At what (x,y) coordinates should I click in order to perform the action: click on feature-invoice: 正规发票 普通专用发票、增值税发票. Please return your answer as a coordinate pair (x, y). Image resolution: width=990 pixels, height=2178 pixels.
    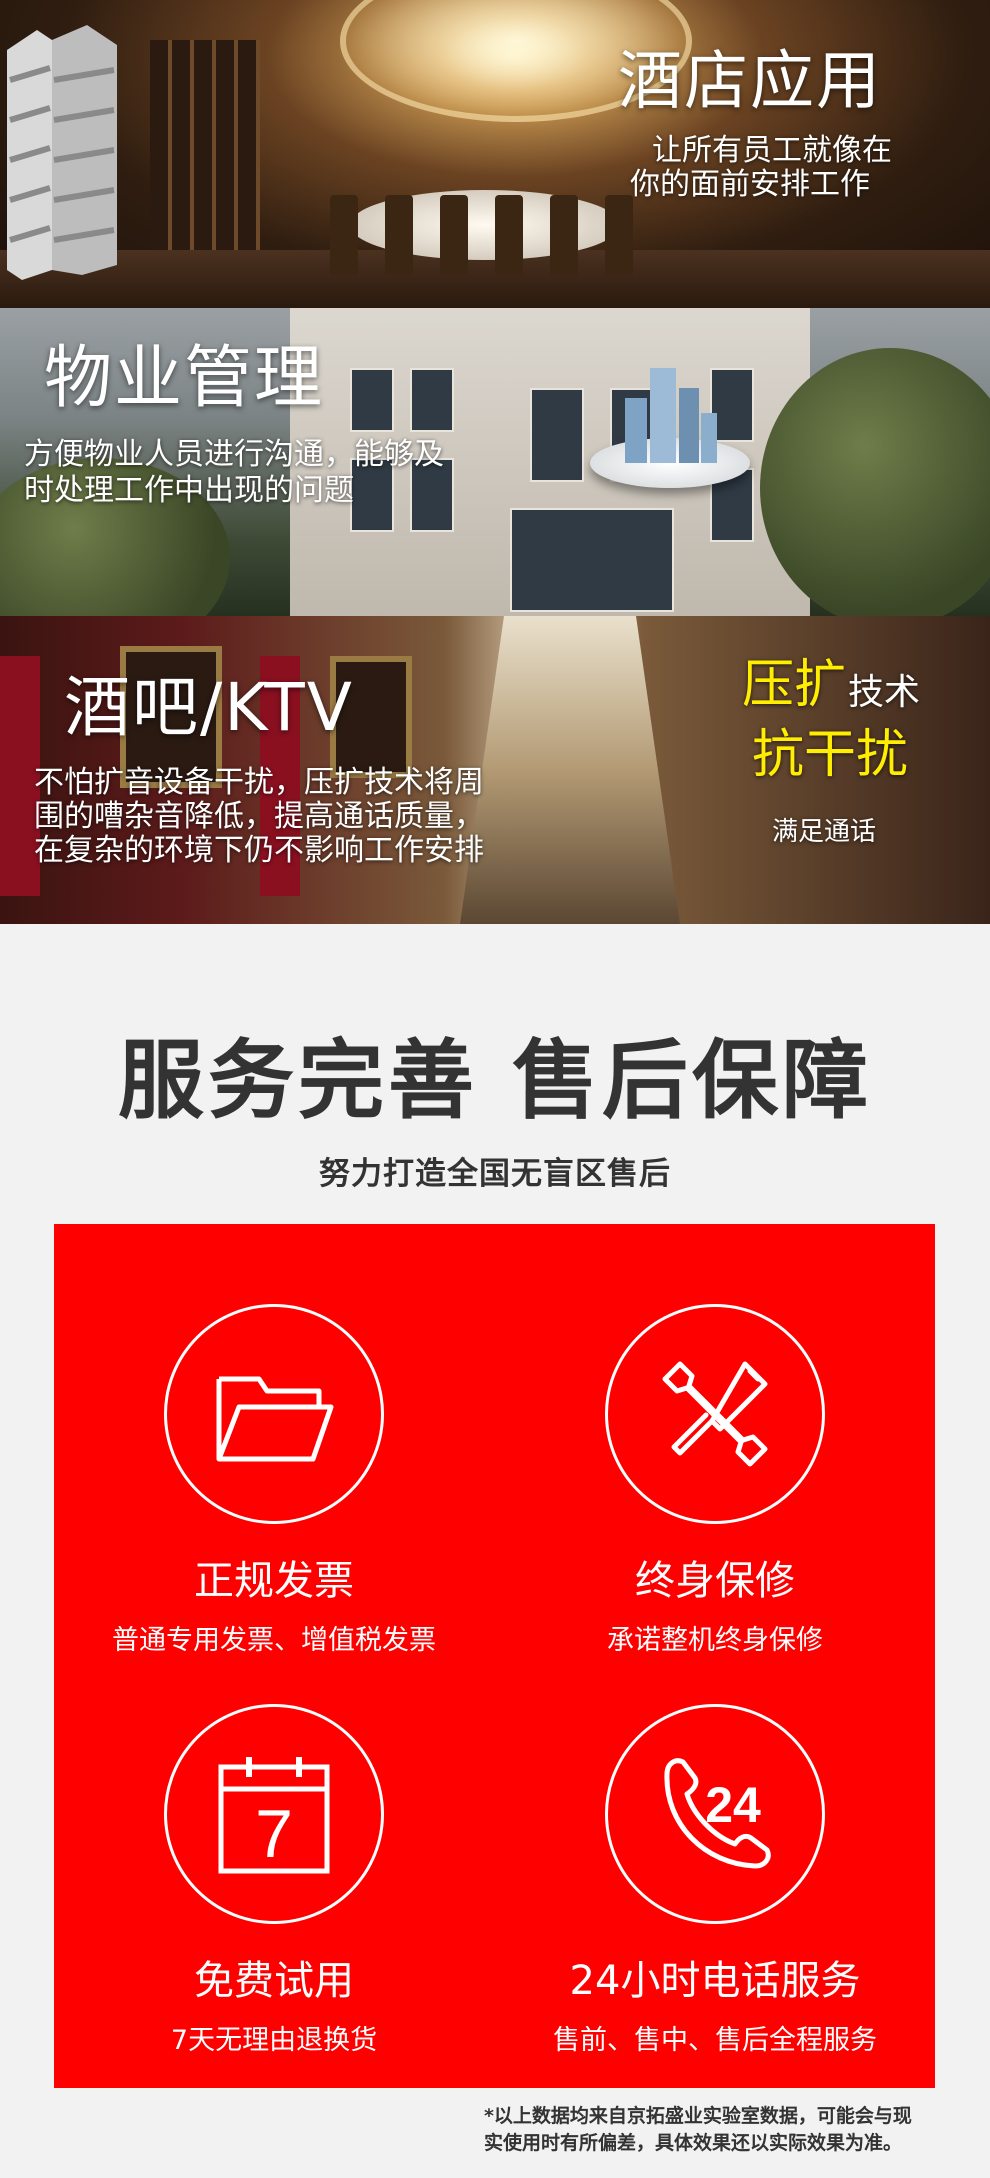
    Looking at the image, I should click on (274, 1480).